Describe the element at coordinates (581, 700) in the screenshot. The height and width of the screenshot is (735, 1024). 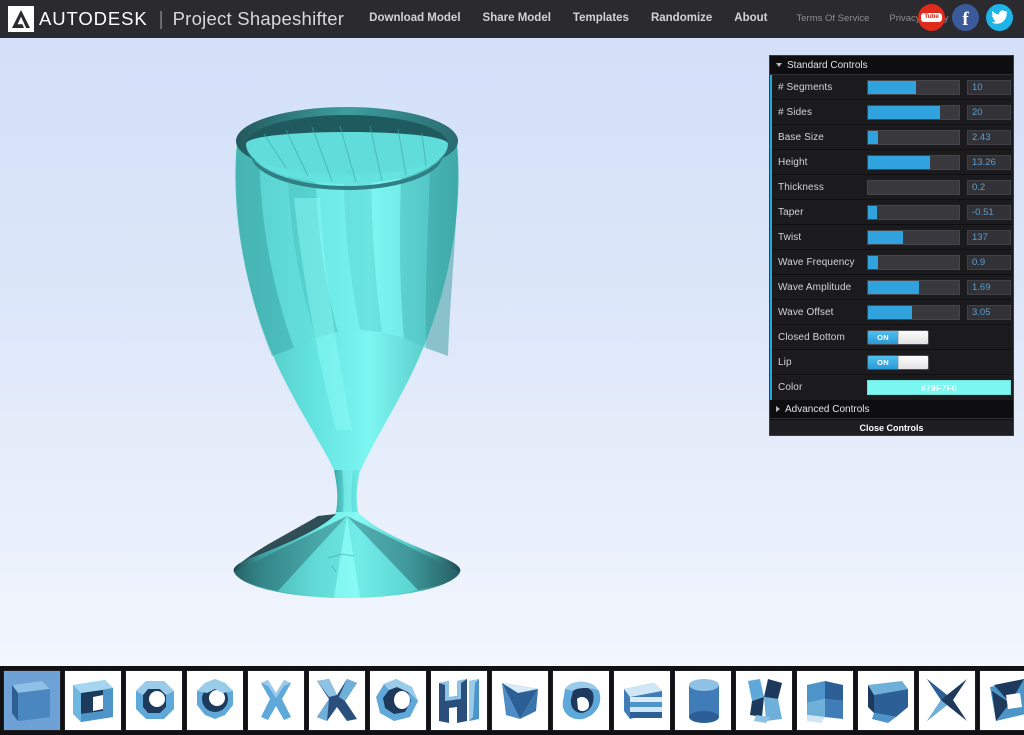
I see `template-flared-cone` at that location.